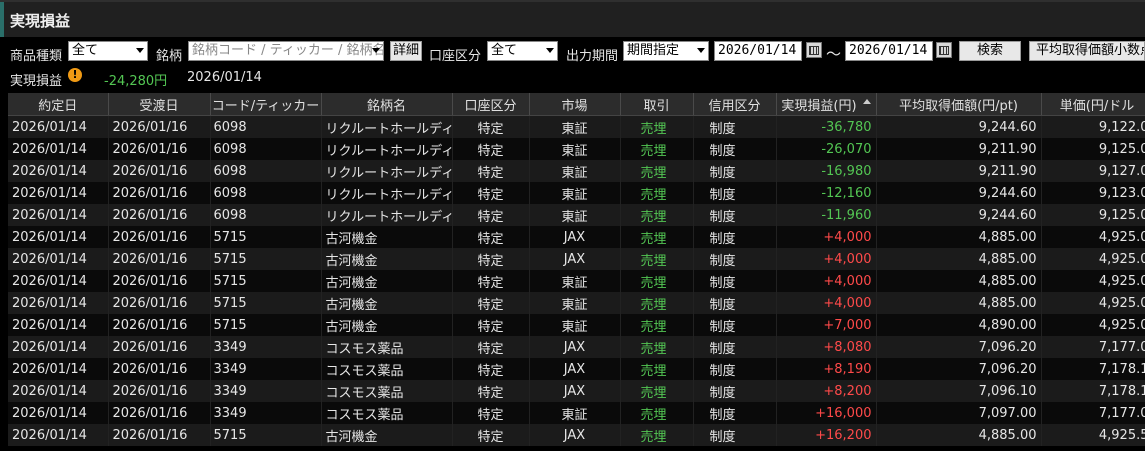  Describe the element at coordinates (1093, 413) in the screenshot. I see `cell-unit-price: 7,177.0` at that location.